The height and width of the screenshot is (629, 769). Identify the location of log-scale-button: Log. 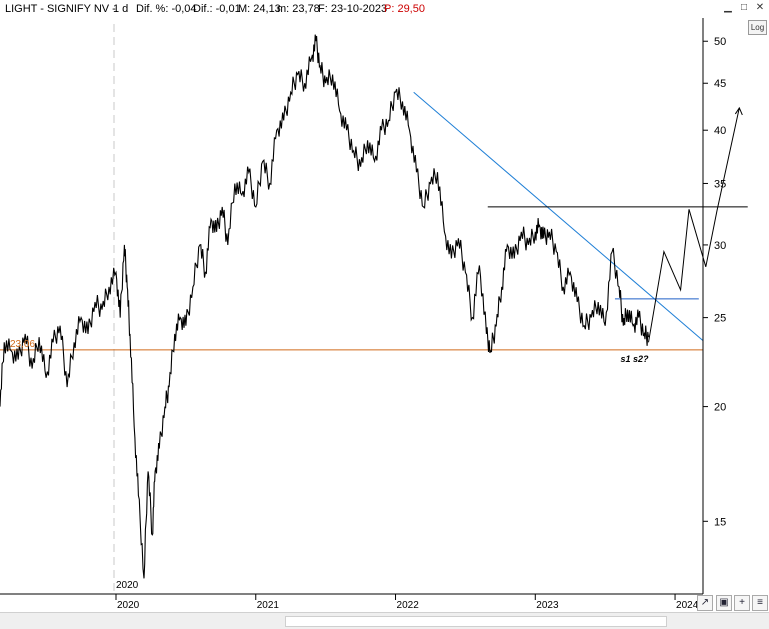
(757, 27).